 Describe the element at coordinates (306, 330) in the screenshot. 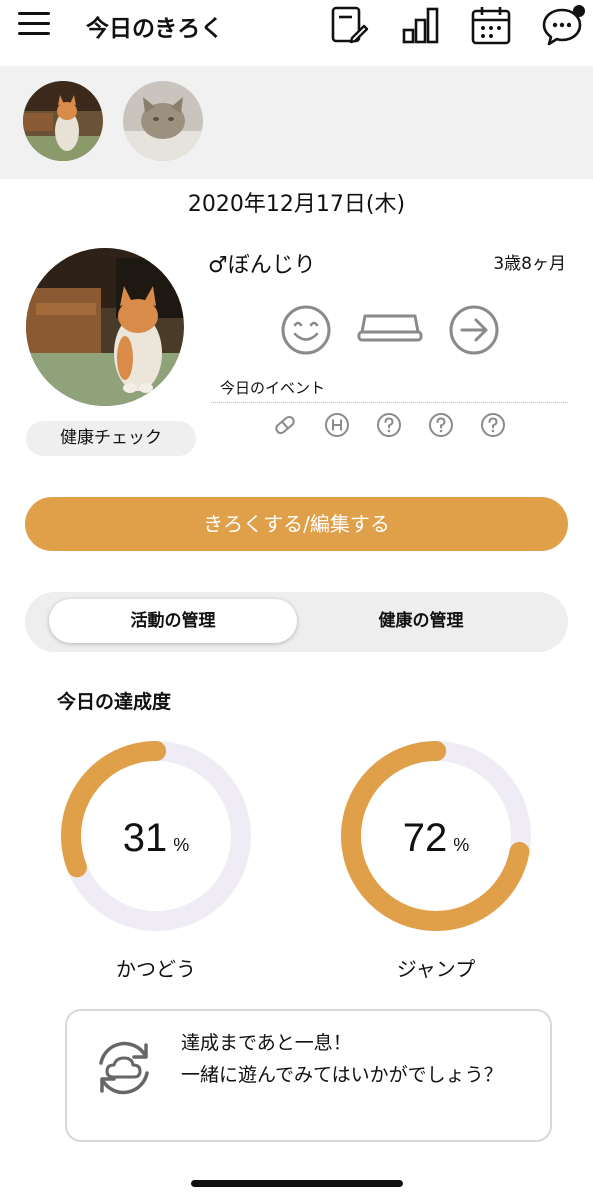

I see `smile-face-icon` at that location.